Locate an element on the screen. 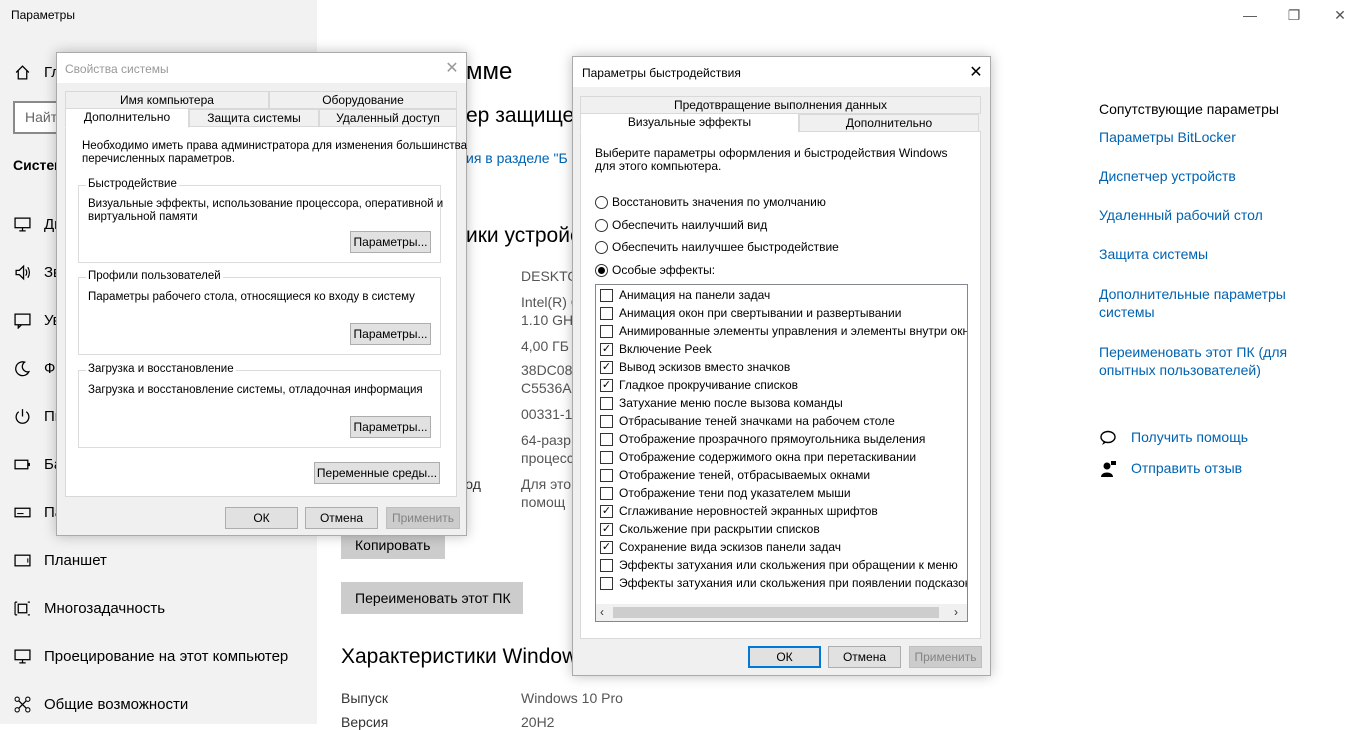  nav-item-0: Ди is located at coordinates (37, 224).